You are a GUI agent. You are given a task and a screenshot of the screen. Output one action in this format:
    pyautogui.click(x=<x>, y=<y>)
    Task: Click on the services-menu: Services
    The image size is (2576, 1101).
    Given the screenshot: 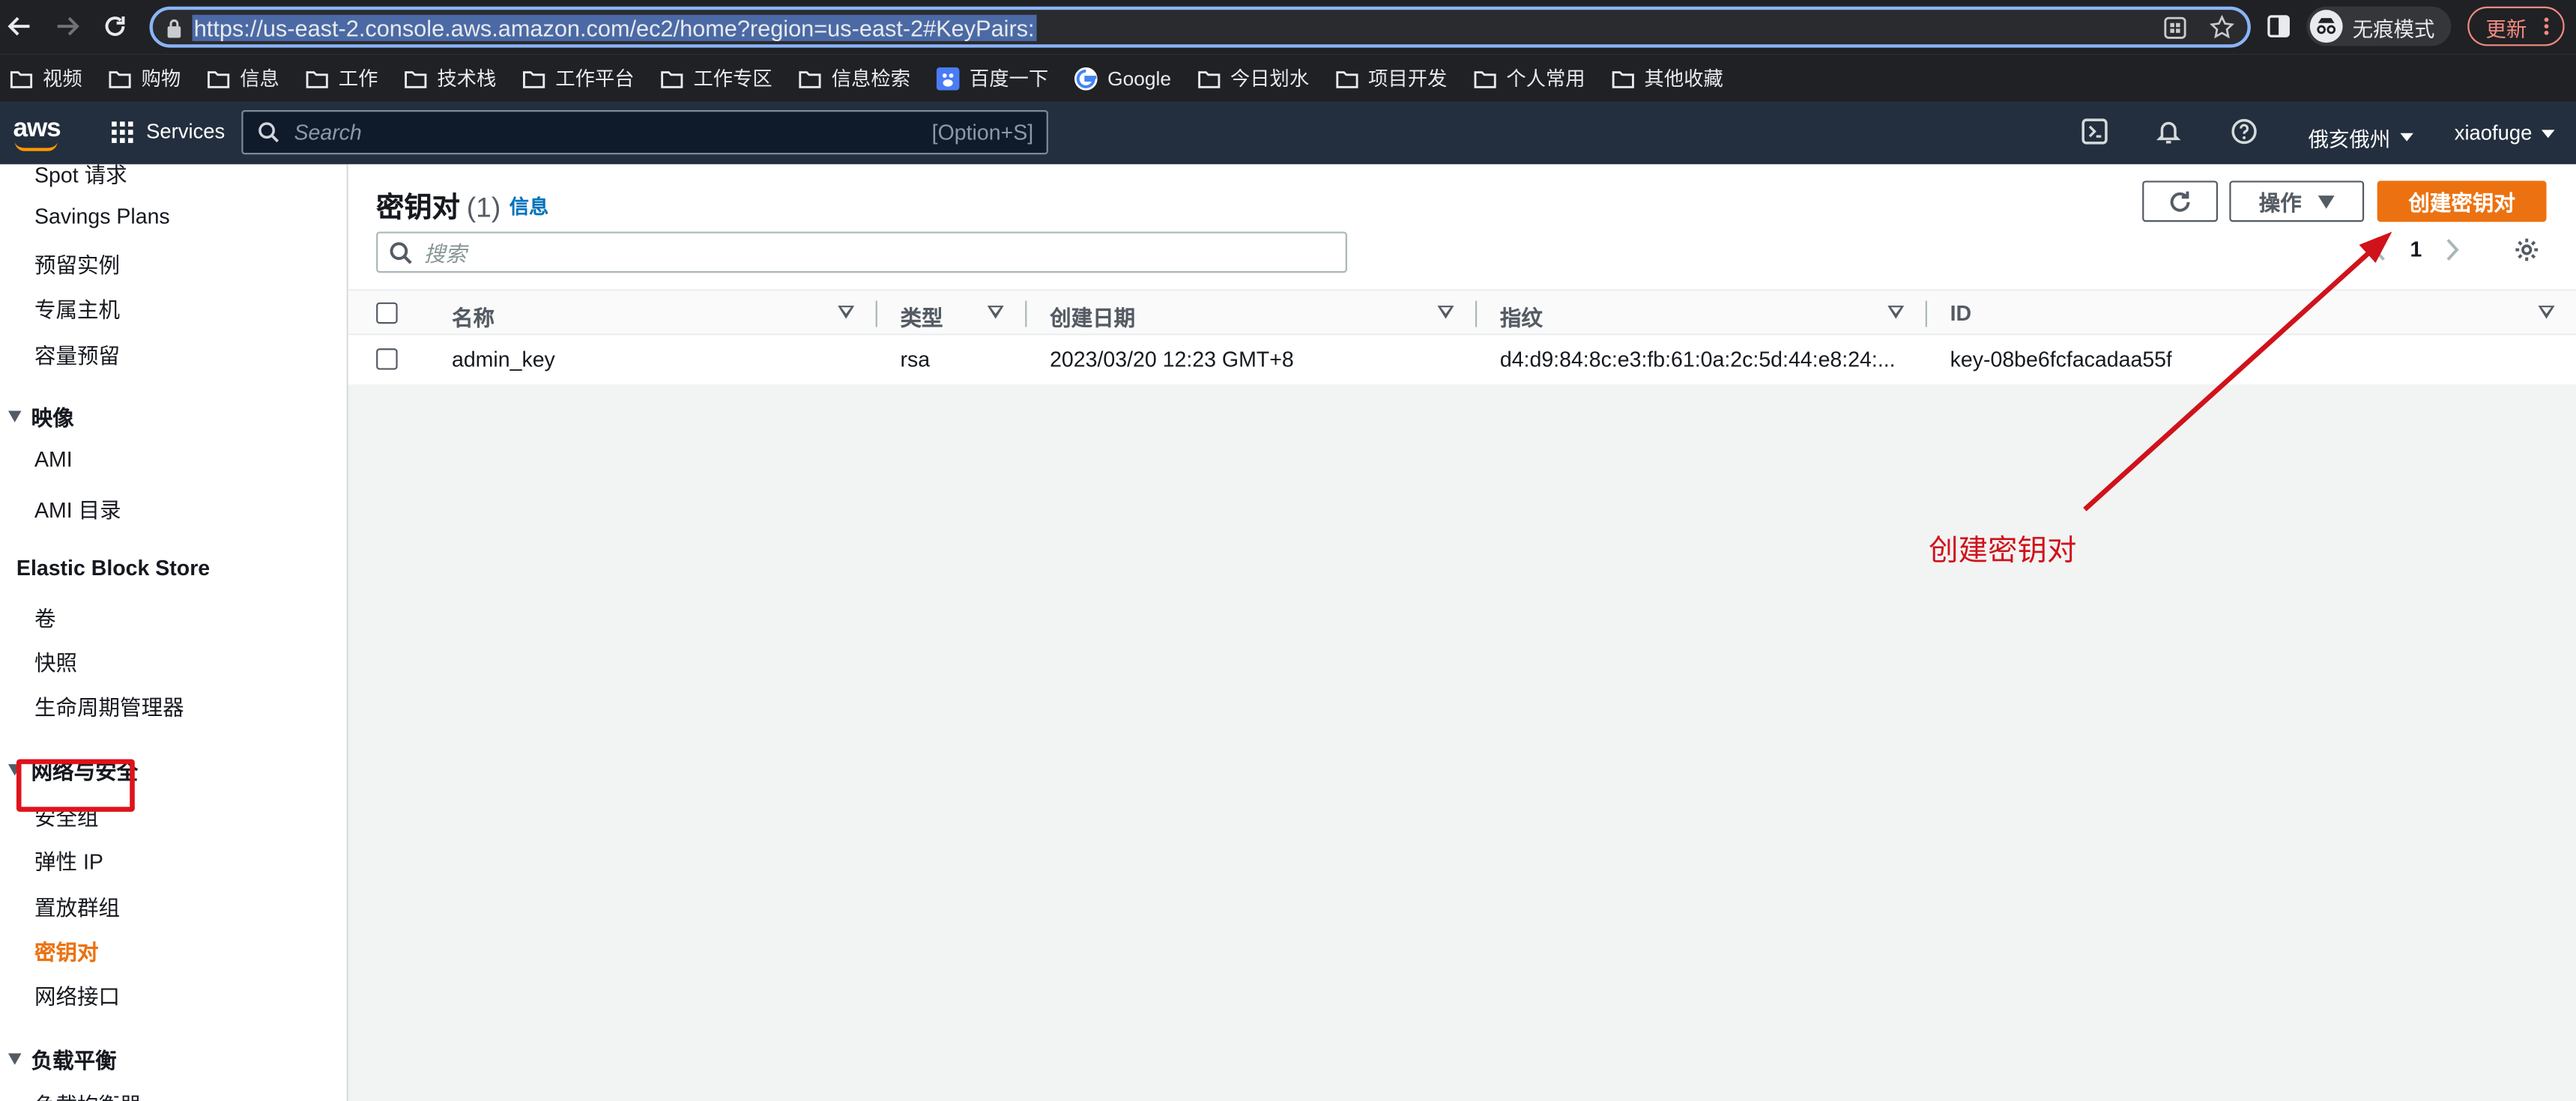 What is the action you would take?
    pyautogui.click(x=168, y=131)
    